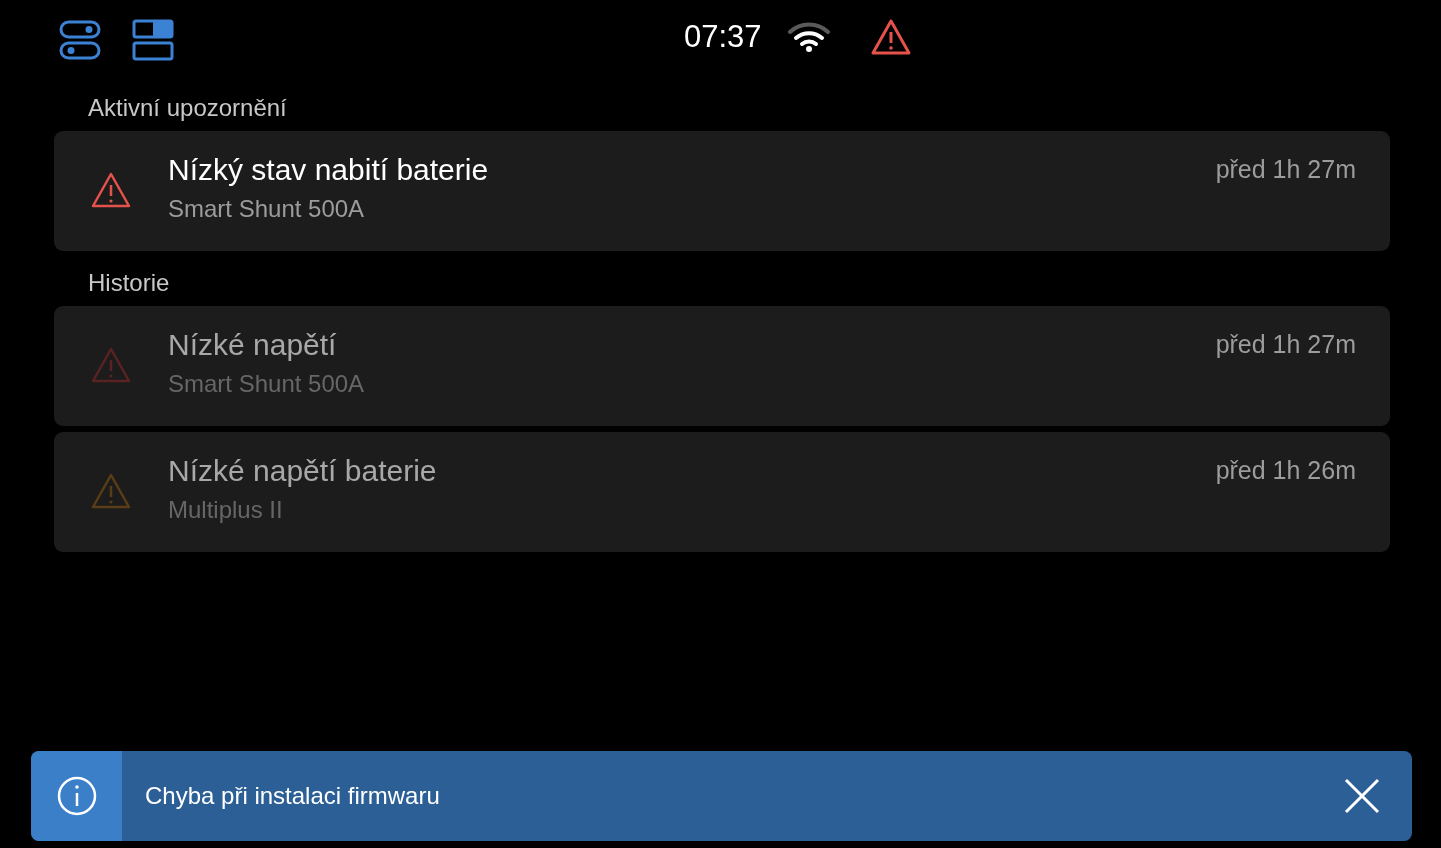 Image resolution: width=1441 pixels, height=848 pixels. I want to click on notification-title: Nízký stav nabití baterie, so click(328, 170).